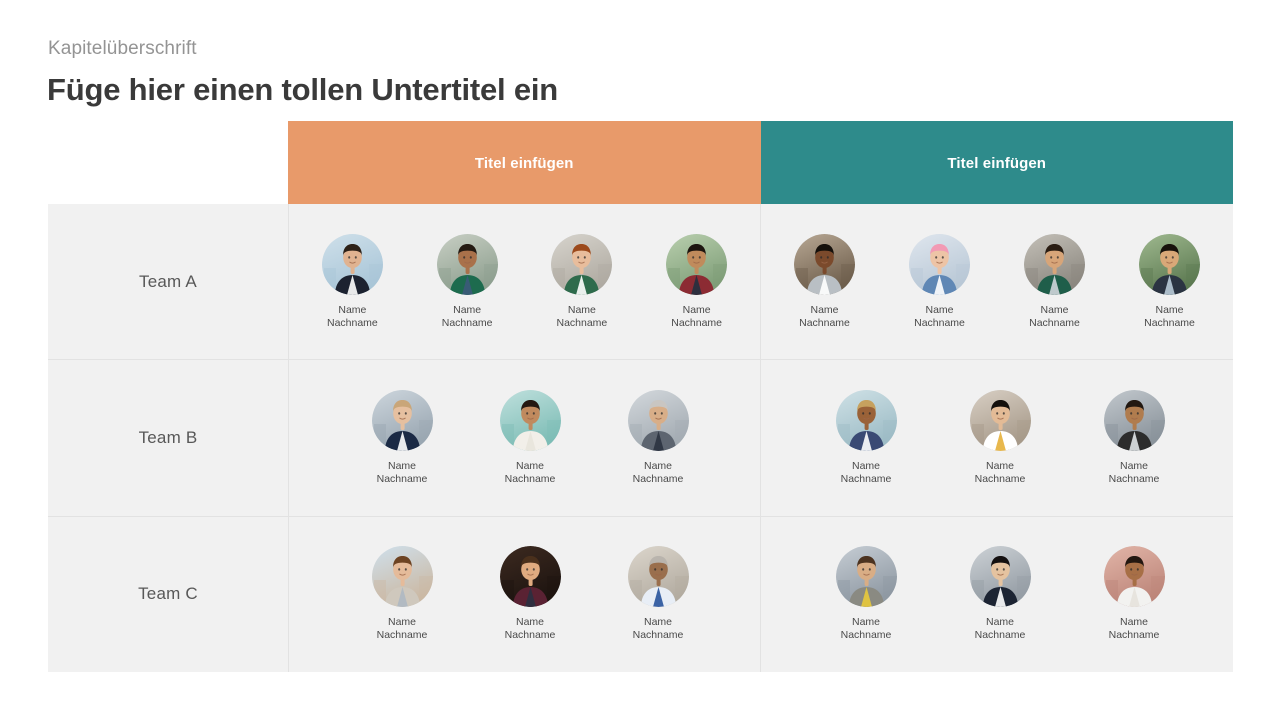  What do you see at coordinates (168, 594) in the screenshot?
I see `row-label-team-c: Team C` at bounding box center [168, 594].